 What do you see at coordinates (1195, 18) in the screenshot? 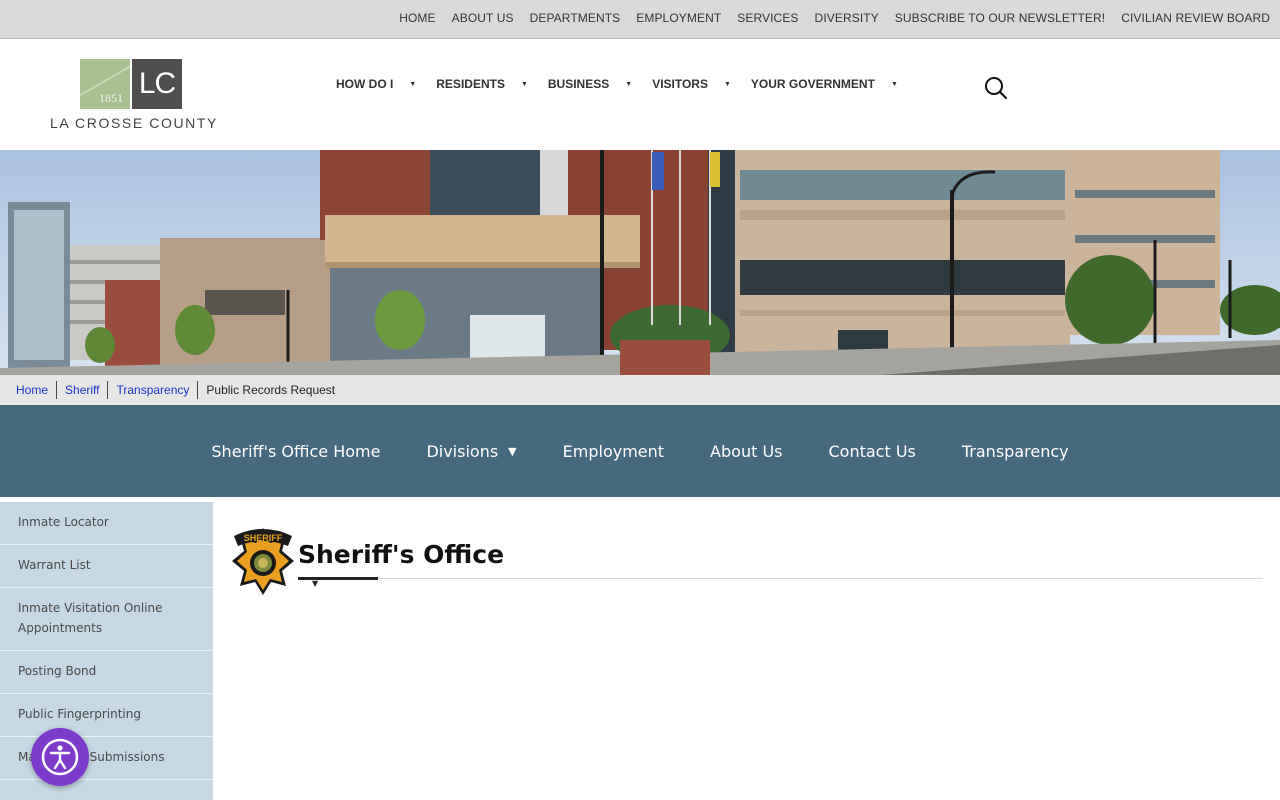
I see `utility-link-civilian-review-board: CIVILIAN REVIEW BOARD` at bounding box center [1195, 18].